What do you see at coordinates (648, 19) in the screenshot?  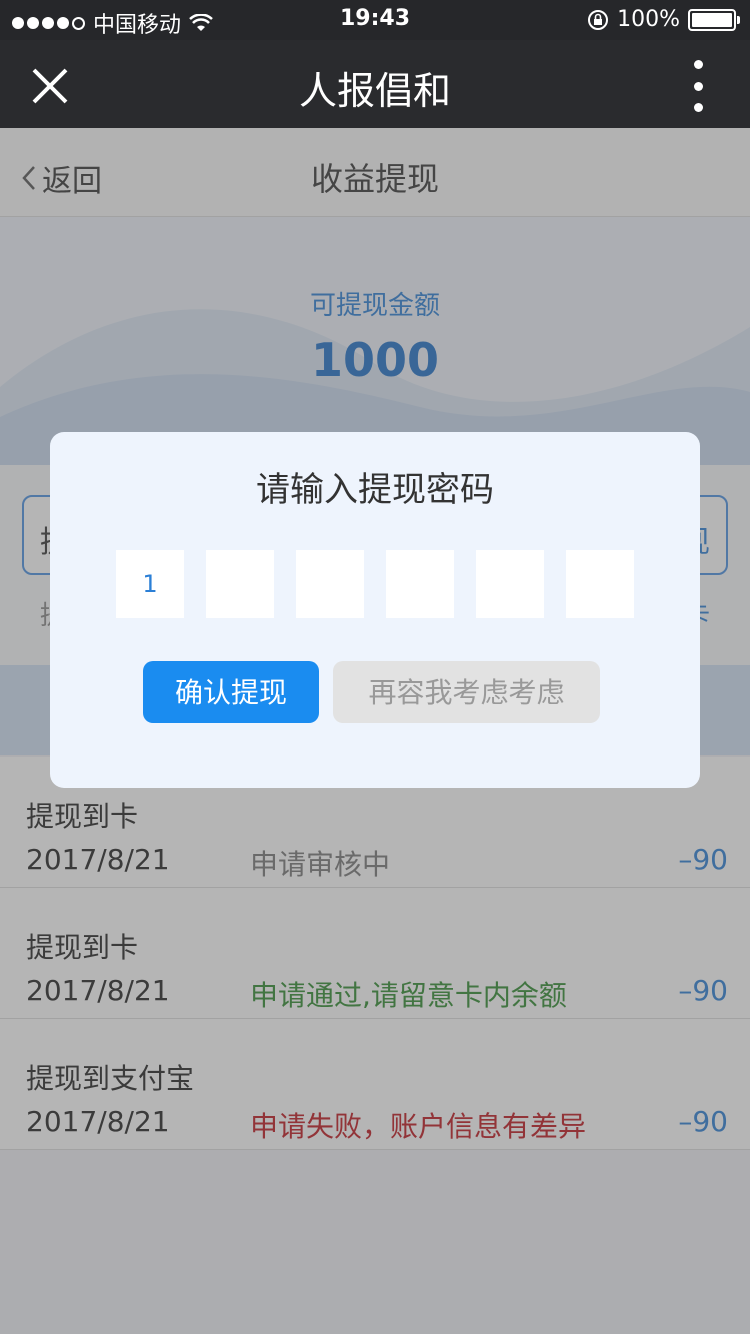 I see `battery-percent: 100%` at bounding box center [648, 19].